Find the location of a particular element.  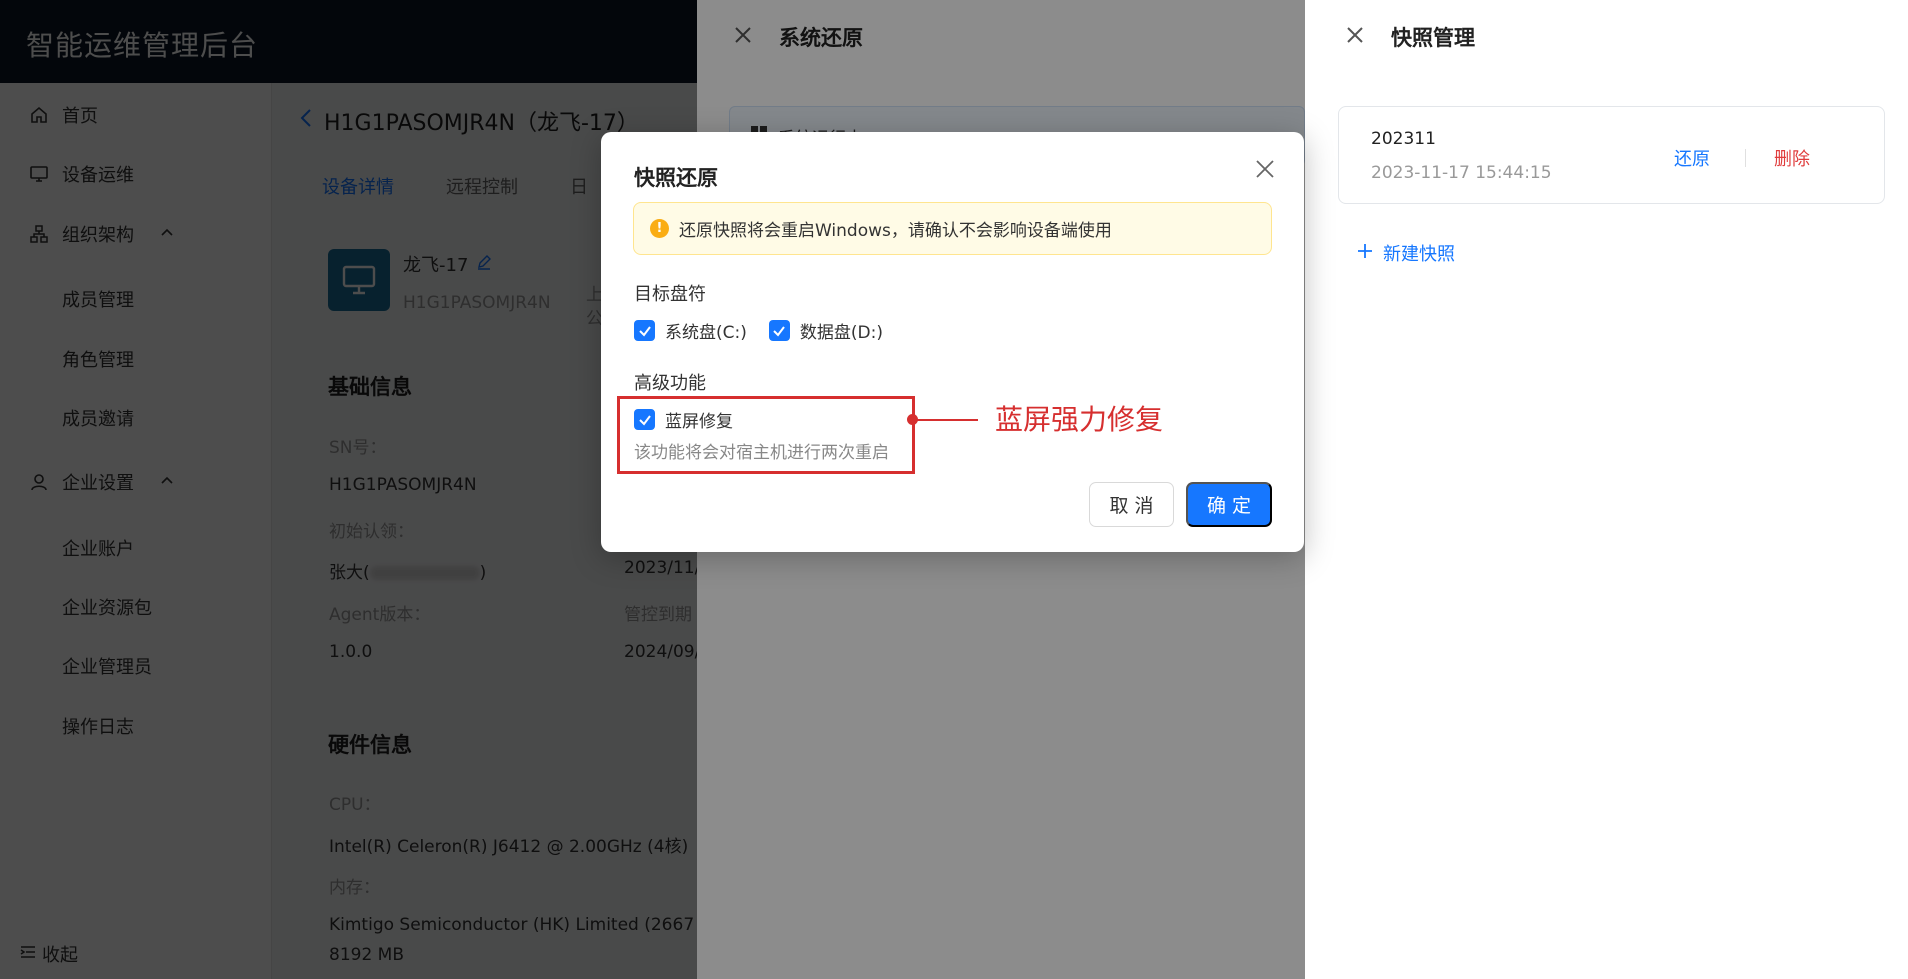

confirm-button: 确 定 is located at coordinates (1229, 504).